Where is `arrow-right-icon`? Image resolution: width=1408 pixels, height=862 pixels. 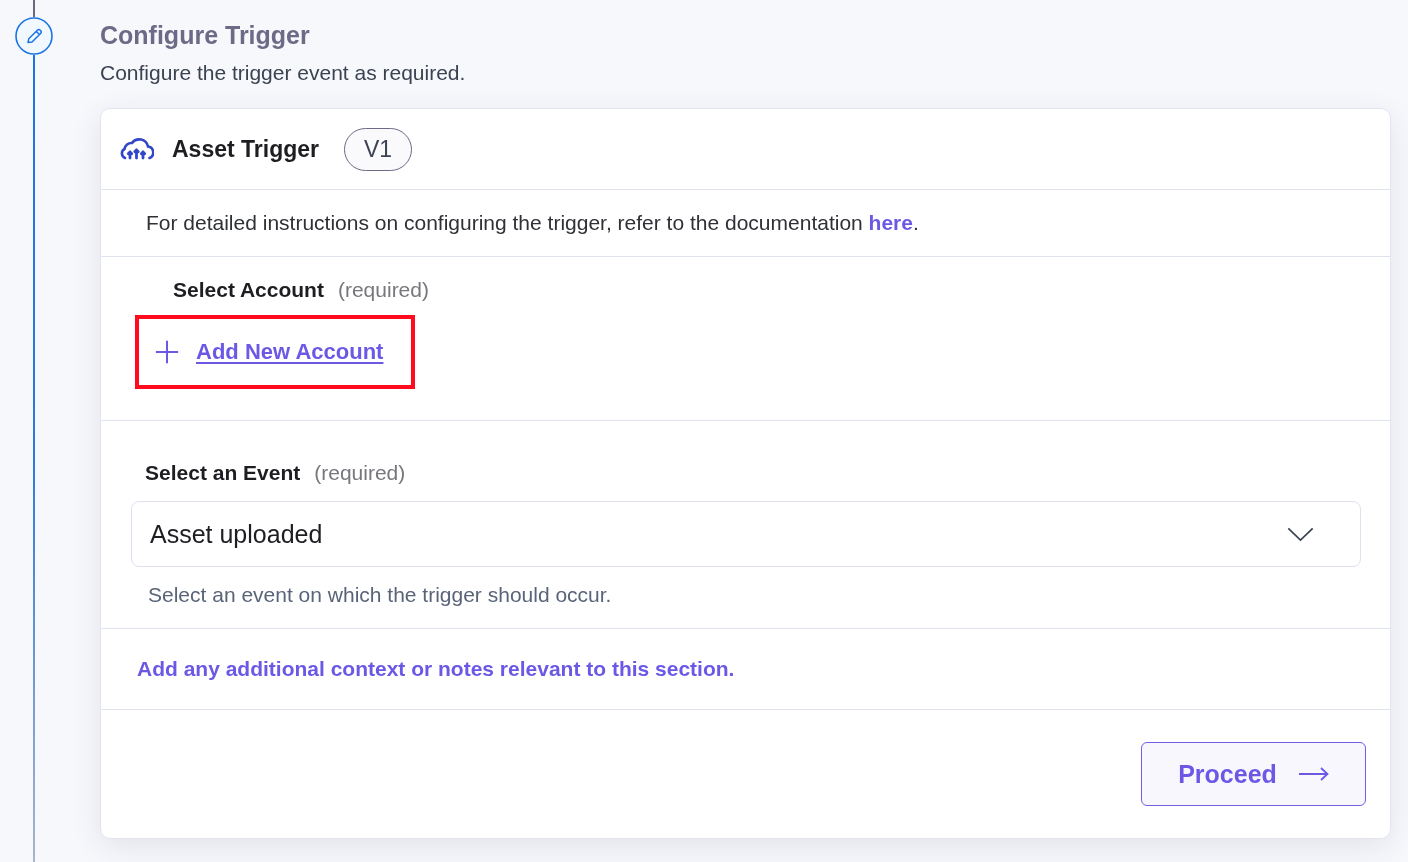
arrow-right-icon is located at coordinates (1313, 774).